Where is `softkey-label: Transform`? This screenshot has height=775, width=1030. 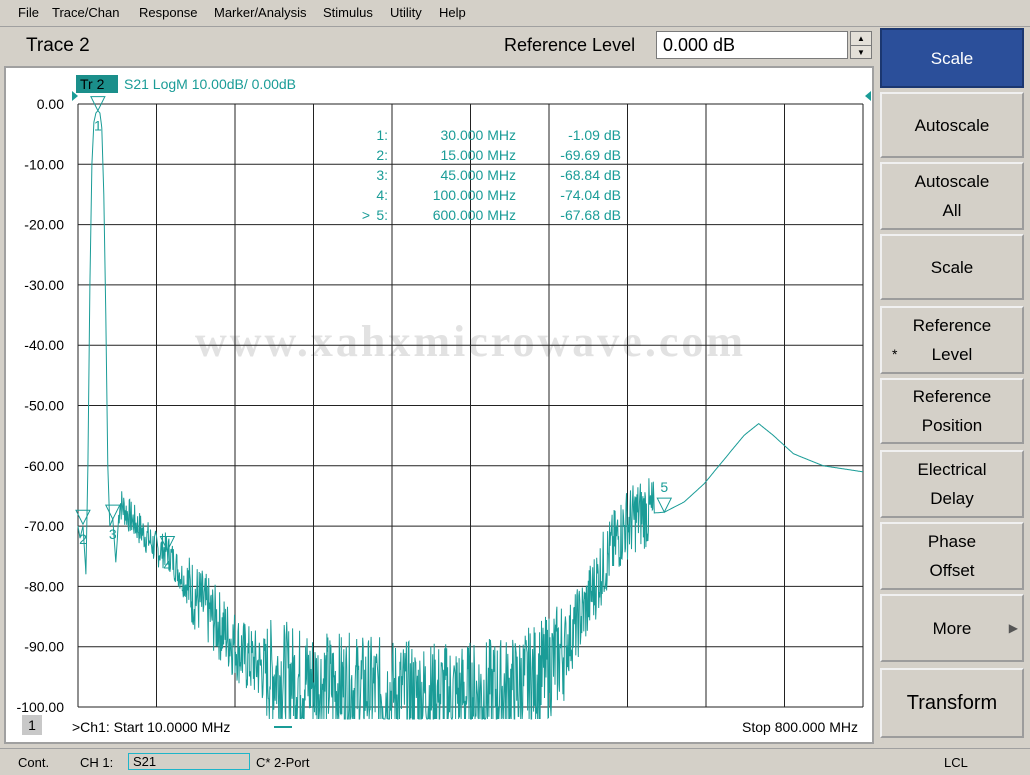 softkey-label: Transform is located at coordinates (952, 702).